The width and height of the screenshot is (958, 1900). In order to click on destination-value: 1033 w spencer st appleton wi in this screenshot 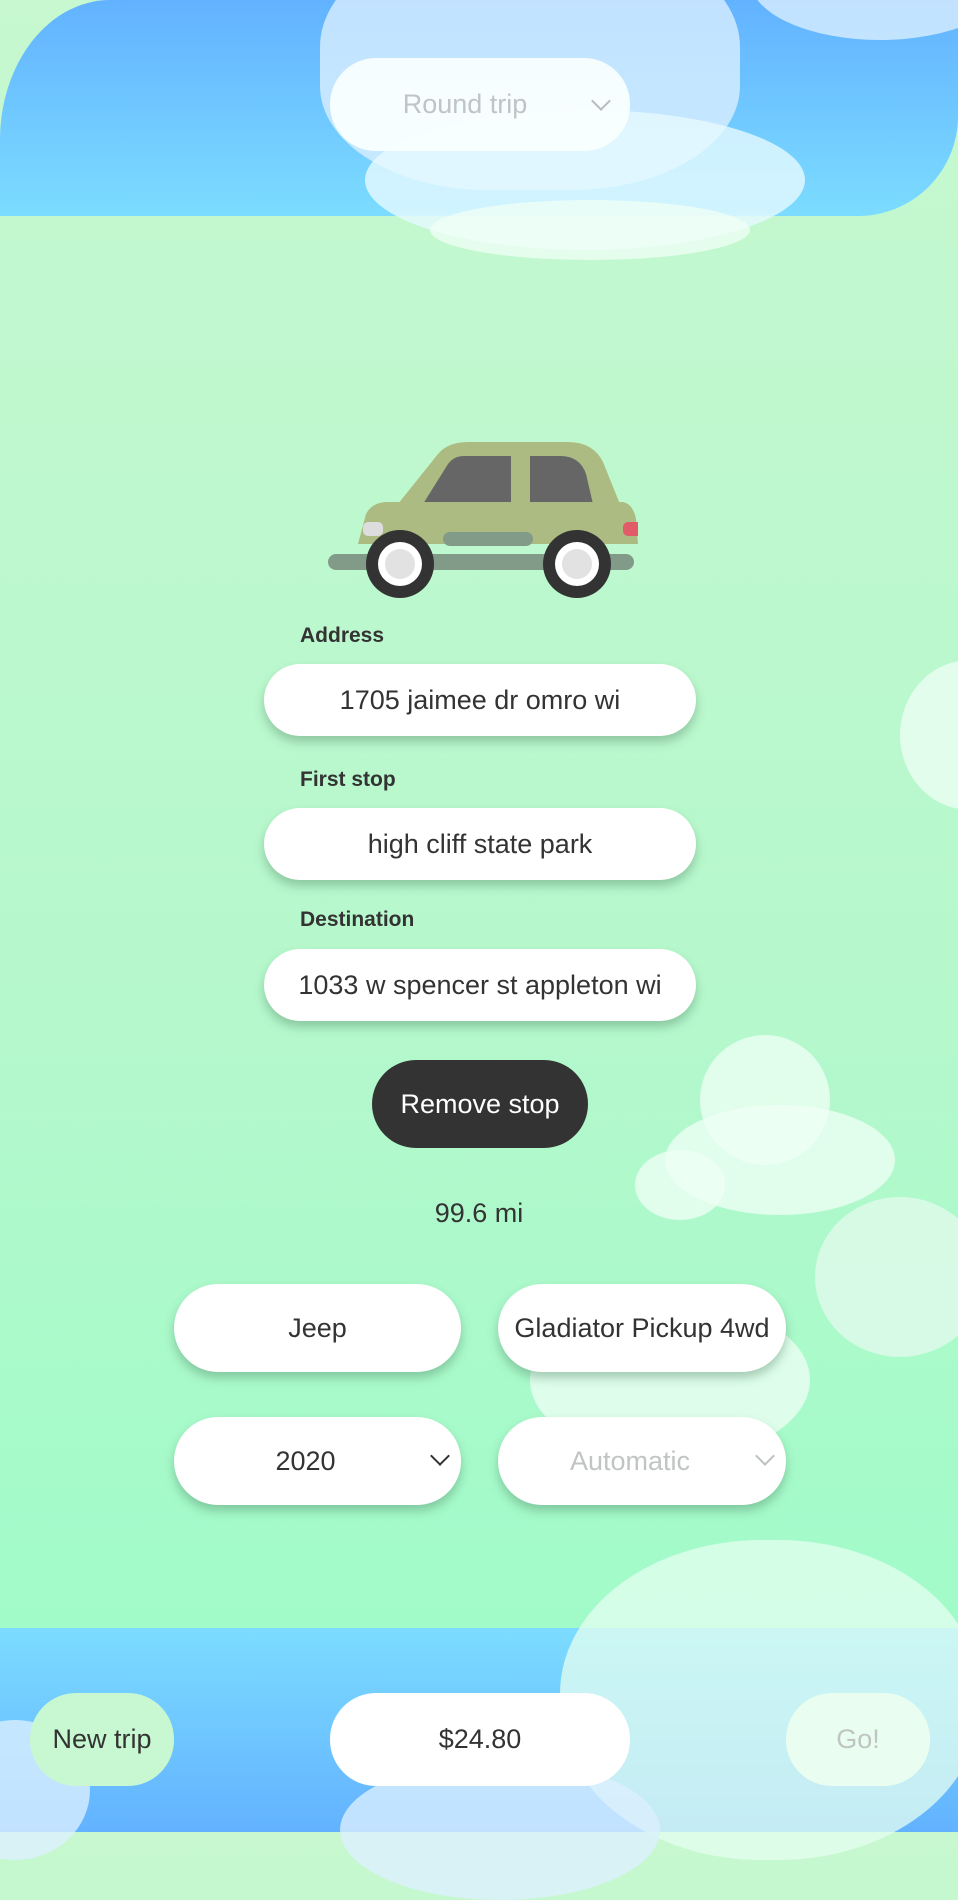, I will do `click(480, 984)`.